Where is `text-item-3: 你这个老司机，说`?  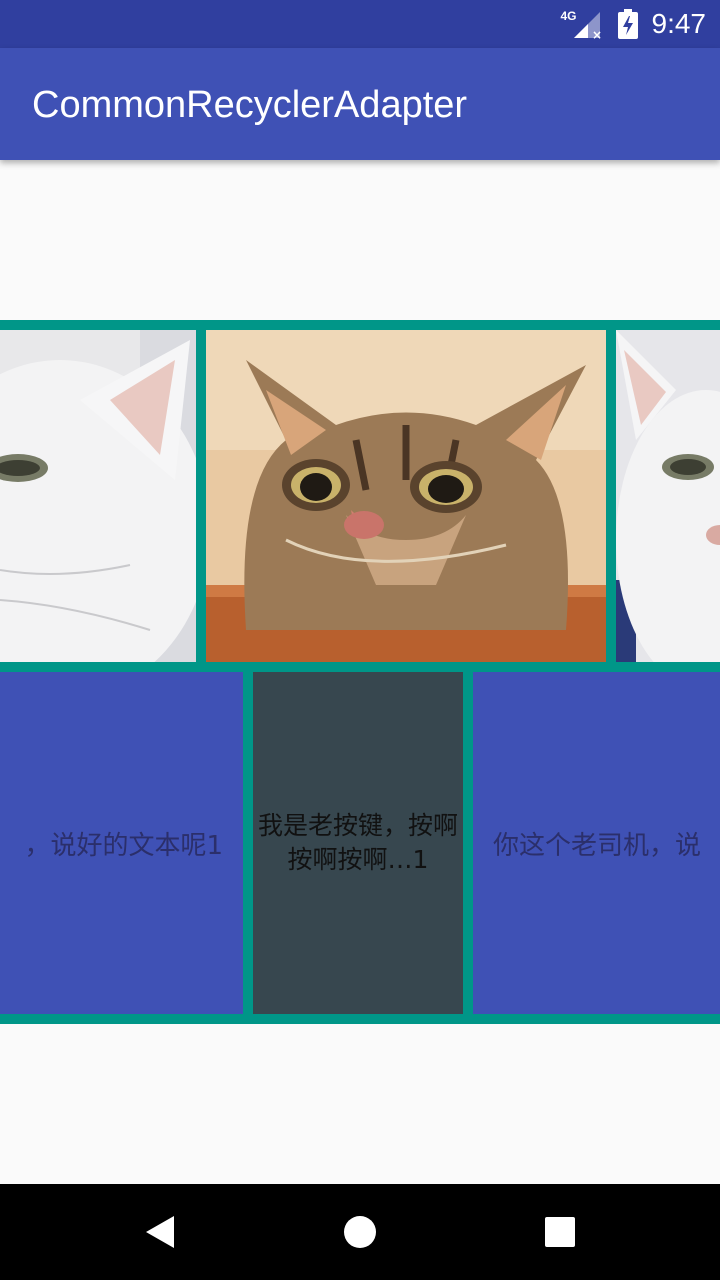
text-item-3: 你这个老司机，说 is located at coordinates (596, 843).